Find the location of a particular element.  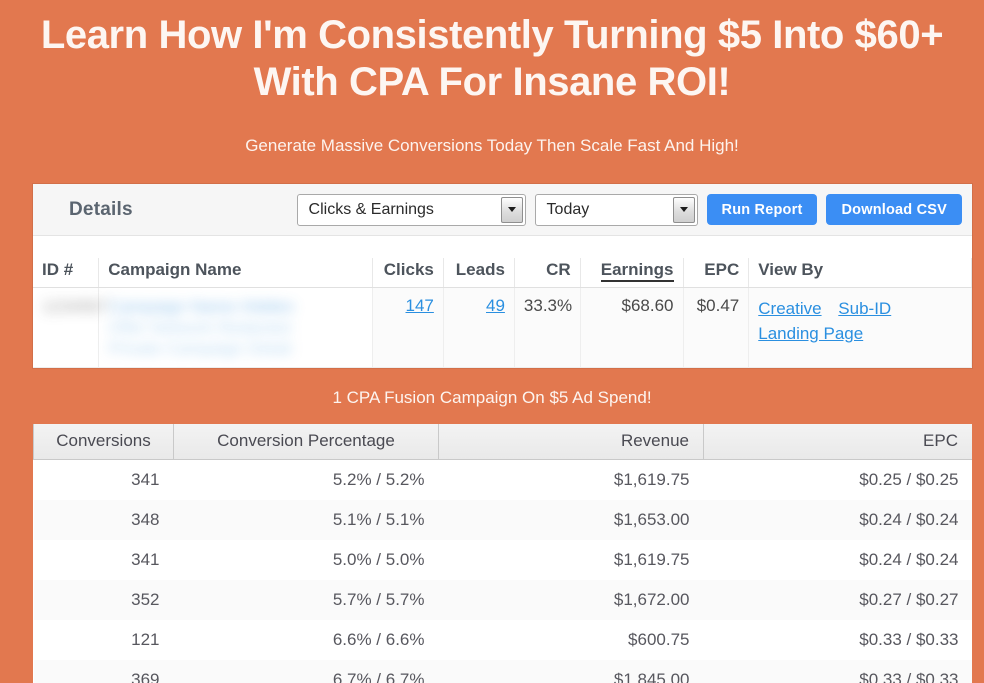

cell-conversions: 352 is located at coordinates (103, 600).